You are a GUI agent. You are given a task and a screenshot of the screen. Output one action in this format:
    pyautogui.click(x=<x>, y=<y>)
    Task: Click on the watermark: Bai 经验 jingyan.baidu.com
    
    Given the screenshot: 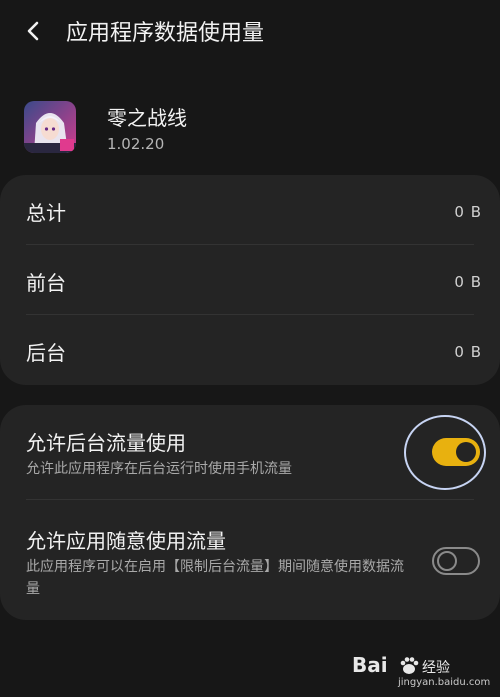 What is the action you would take?
    pyautogui.click(x=422, y=672)
    